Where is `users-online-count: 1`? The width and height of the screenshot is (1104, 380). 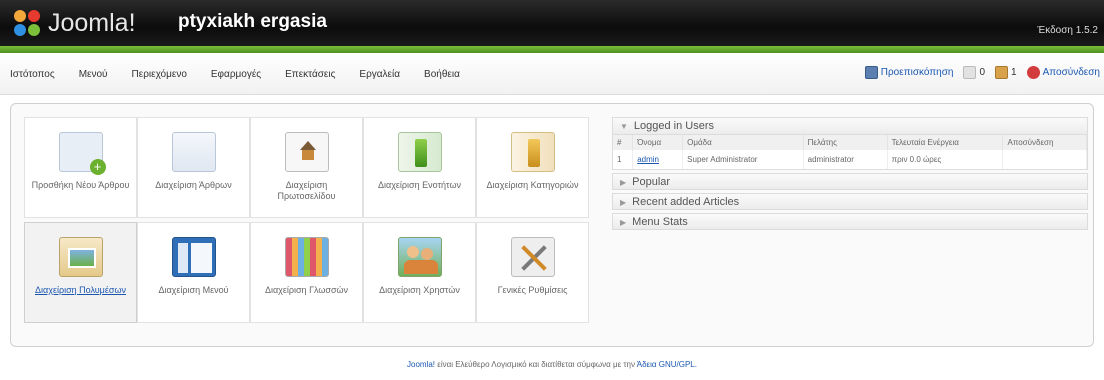 users-online-count: 1 is located at coordinates (1006, 72).